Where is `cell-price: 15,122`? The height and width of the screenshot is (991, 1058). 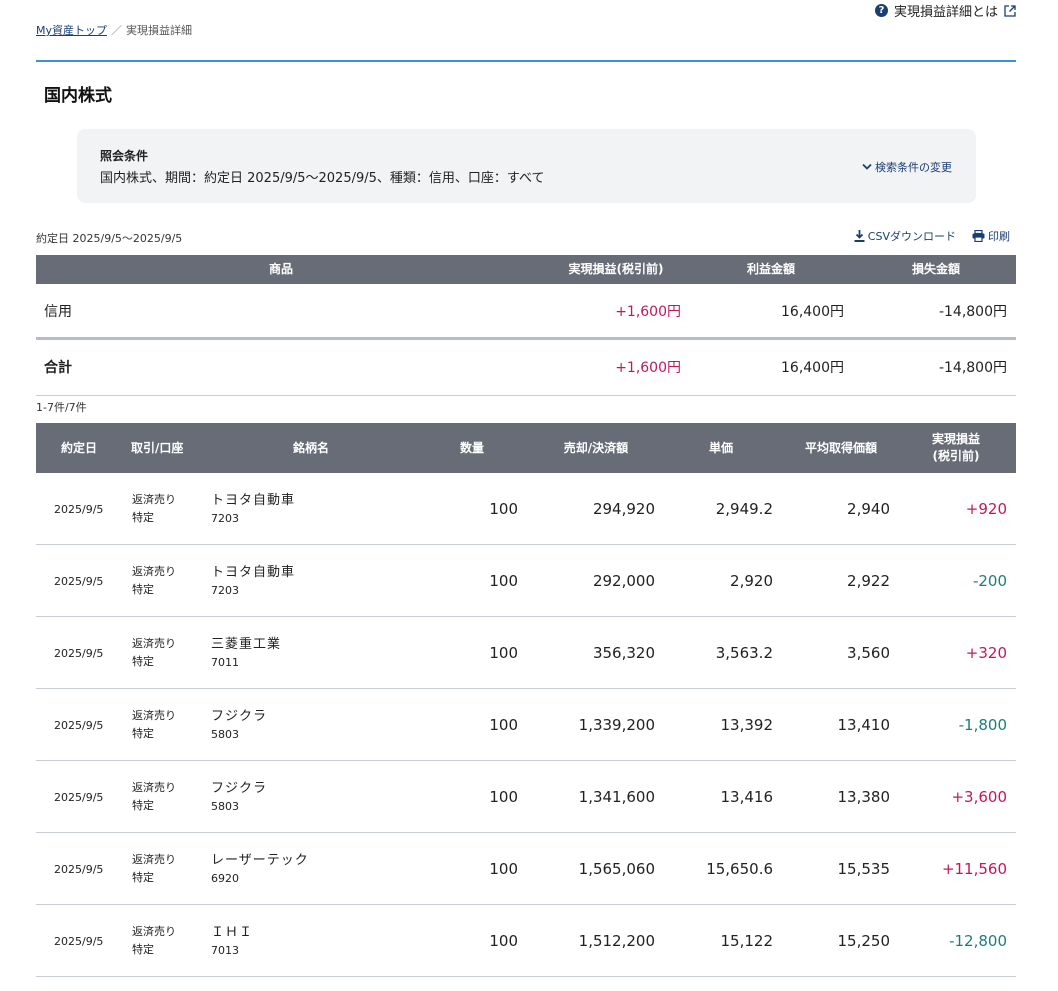 cell-price: 15,122 is located at coordinates (747, 941).